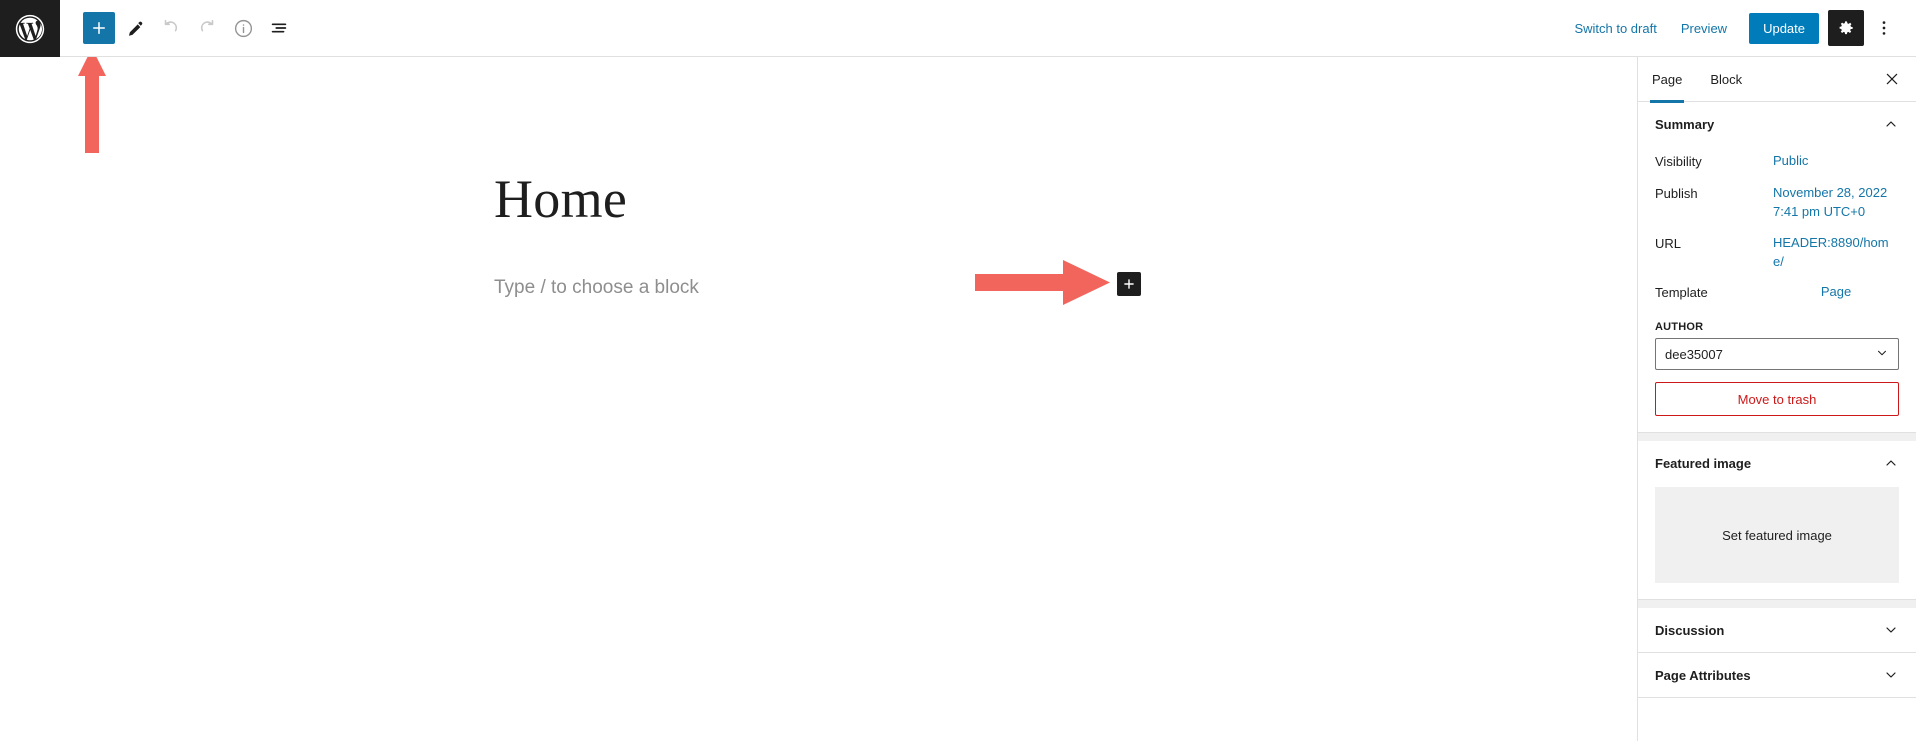  I want to click on settings-button, so click(1846, 28).